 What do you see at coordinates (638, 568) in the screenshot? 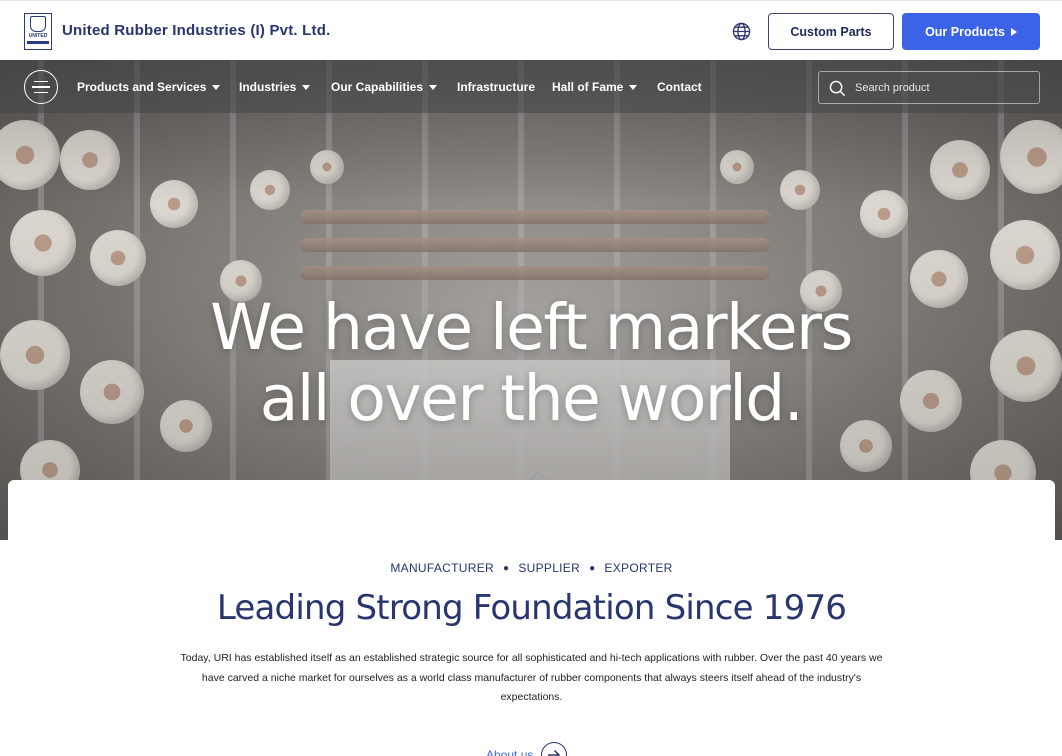
I see `tag-exporter: EXPORTER` at bounding box center [638, 568].